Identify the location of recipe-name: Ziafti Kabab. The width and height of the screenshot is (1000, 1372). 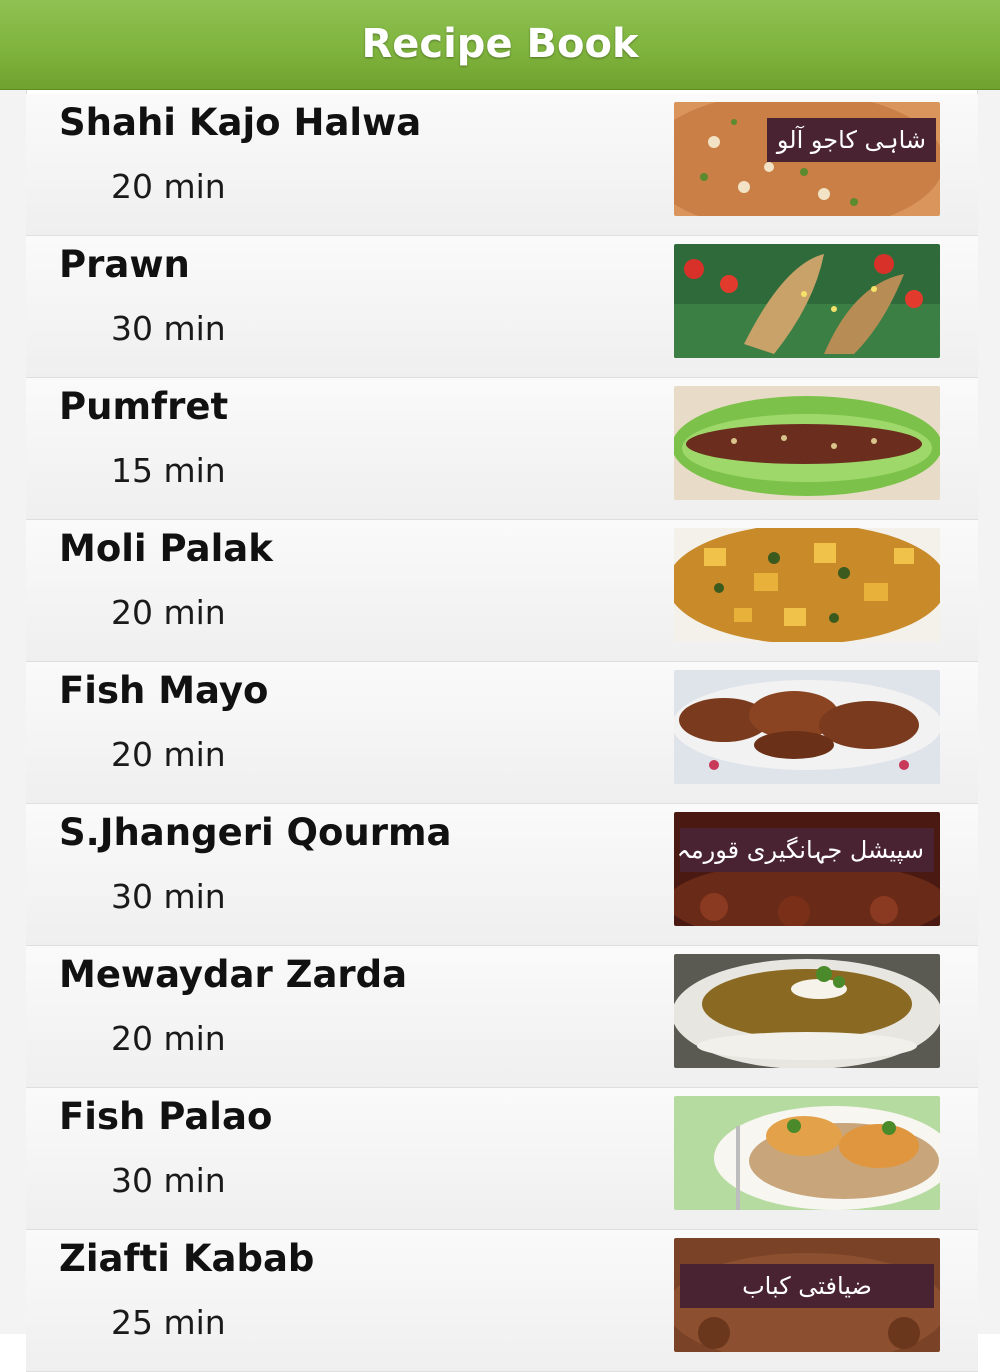
(187, 1258).